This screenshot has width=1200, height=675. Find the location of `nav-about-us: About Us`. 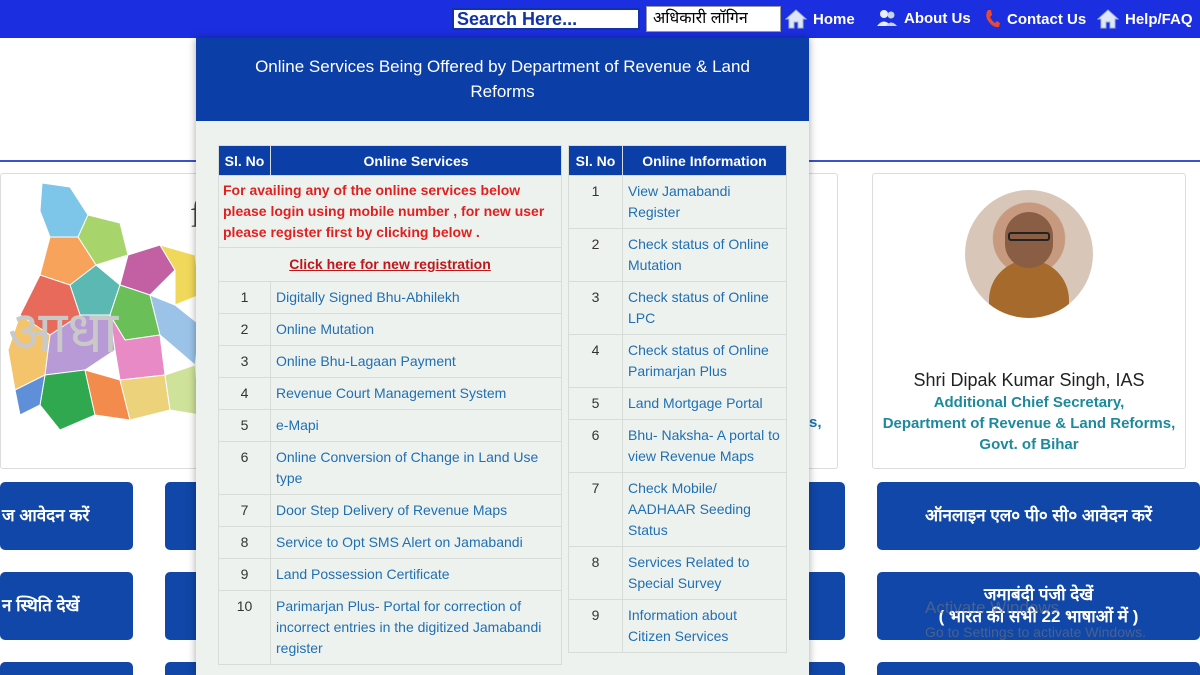

nav-about-us: About Us is located at coordinates (923, 18).